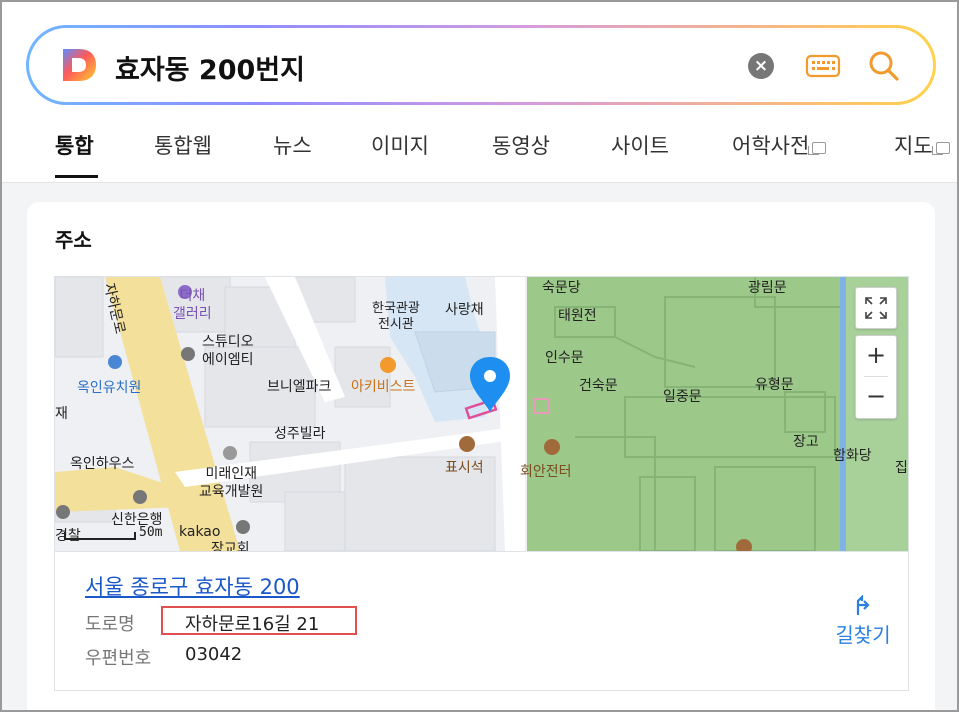  I want to click on map-label-cafe: 더채 갤러리, so click(192, 305).